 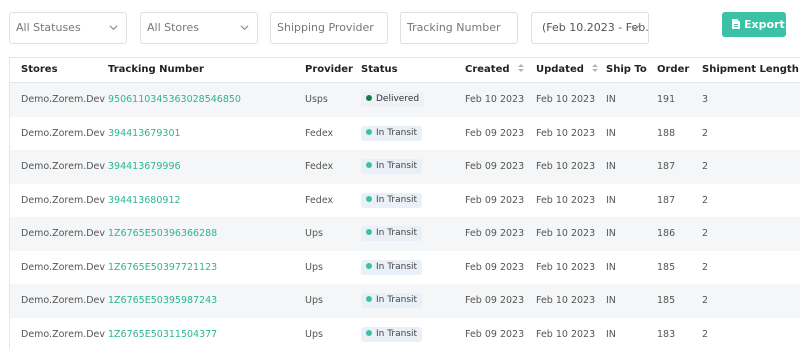 What do you see at coordinates (144, 134) in the screenshot?
I see `tracking-number-link: 394413679301` at bounding box center [144, 134].